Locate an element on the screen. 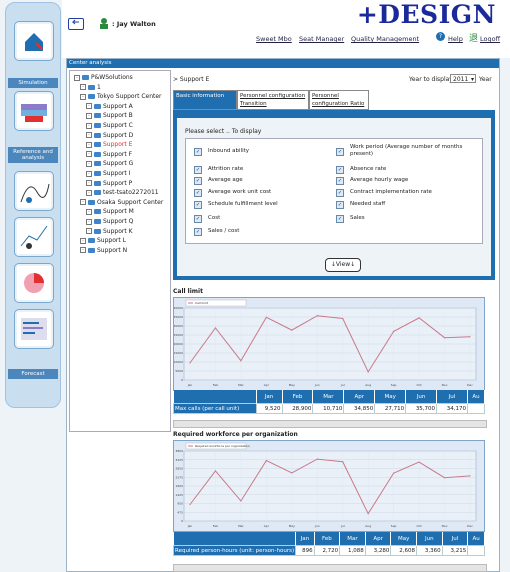 Image resolution: width=510 pixels, height=572 pixels. home-icon is located at coordinates (34, 41).